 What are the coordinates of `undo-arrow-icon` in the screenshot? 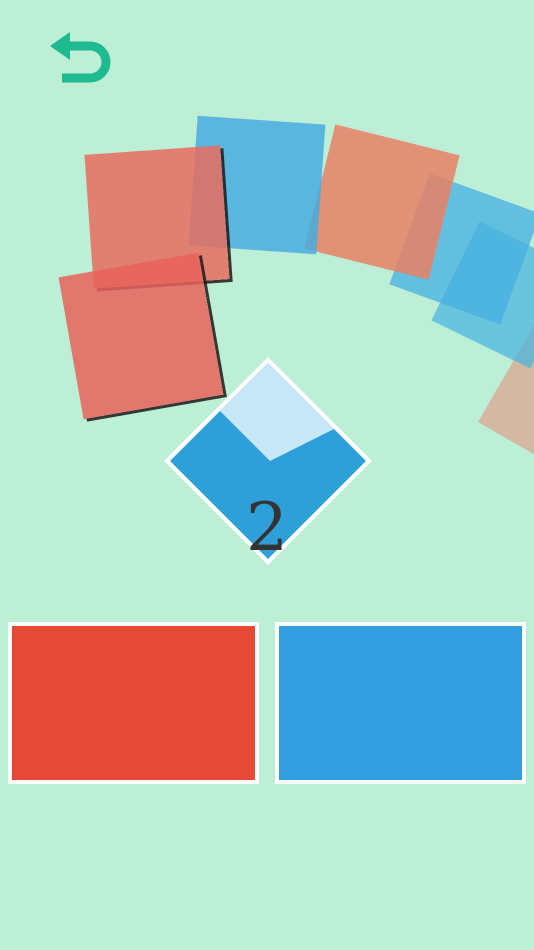 It's located at (80, 57).